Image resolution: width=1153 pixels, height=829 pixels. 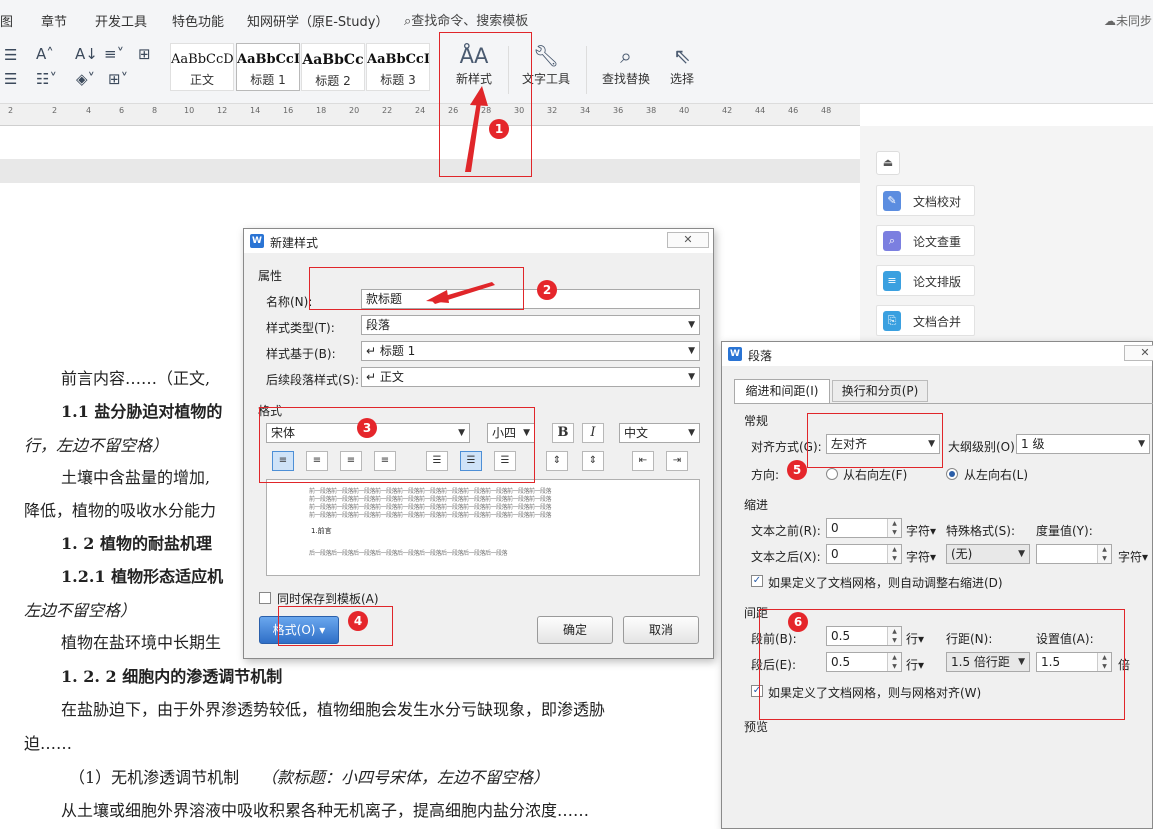 I want to click on step-badge: 2, so click(x=547, y=290).